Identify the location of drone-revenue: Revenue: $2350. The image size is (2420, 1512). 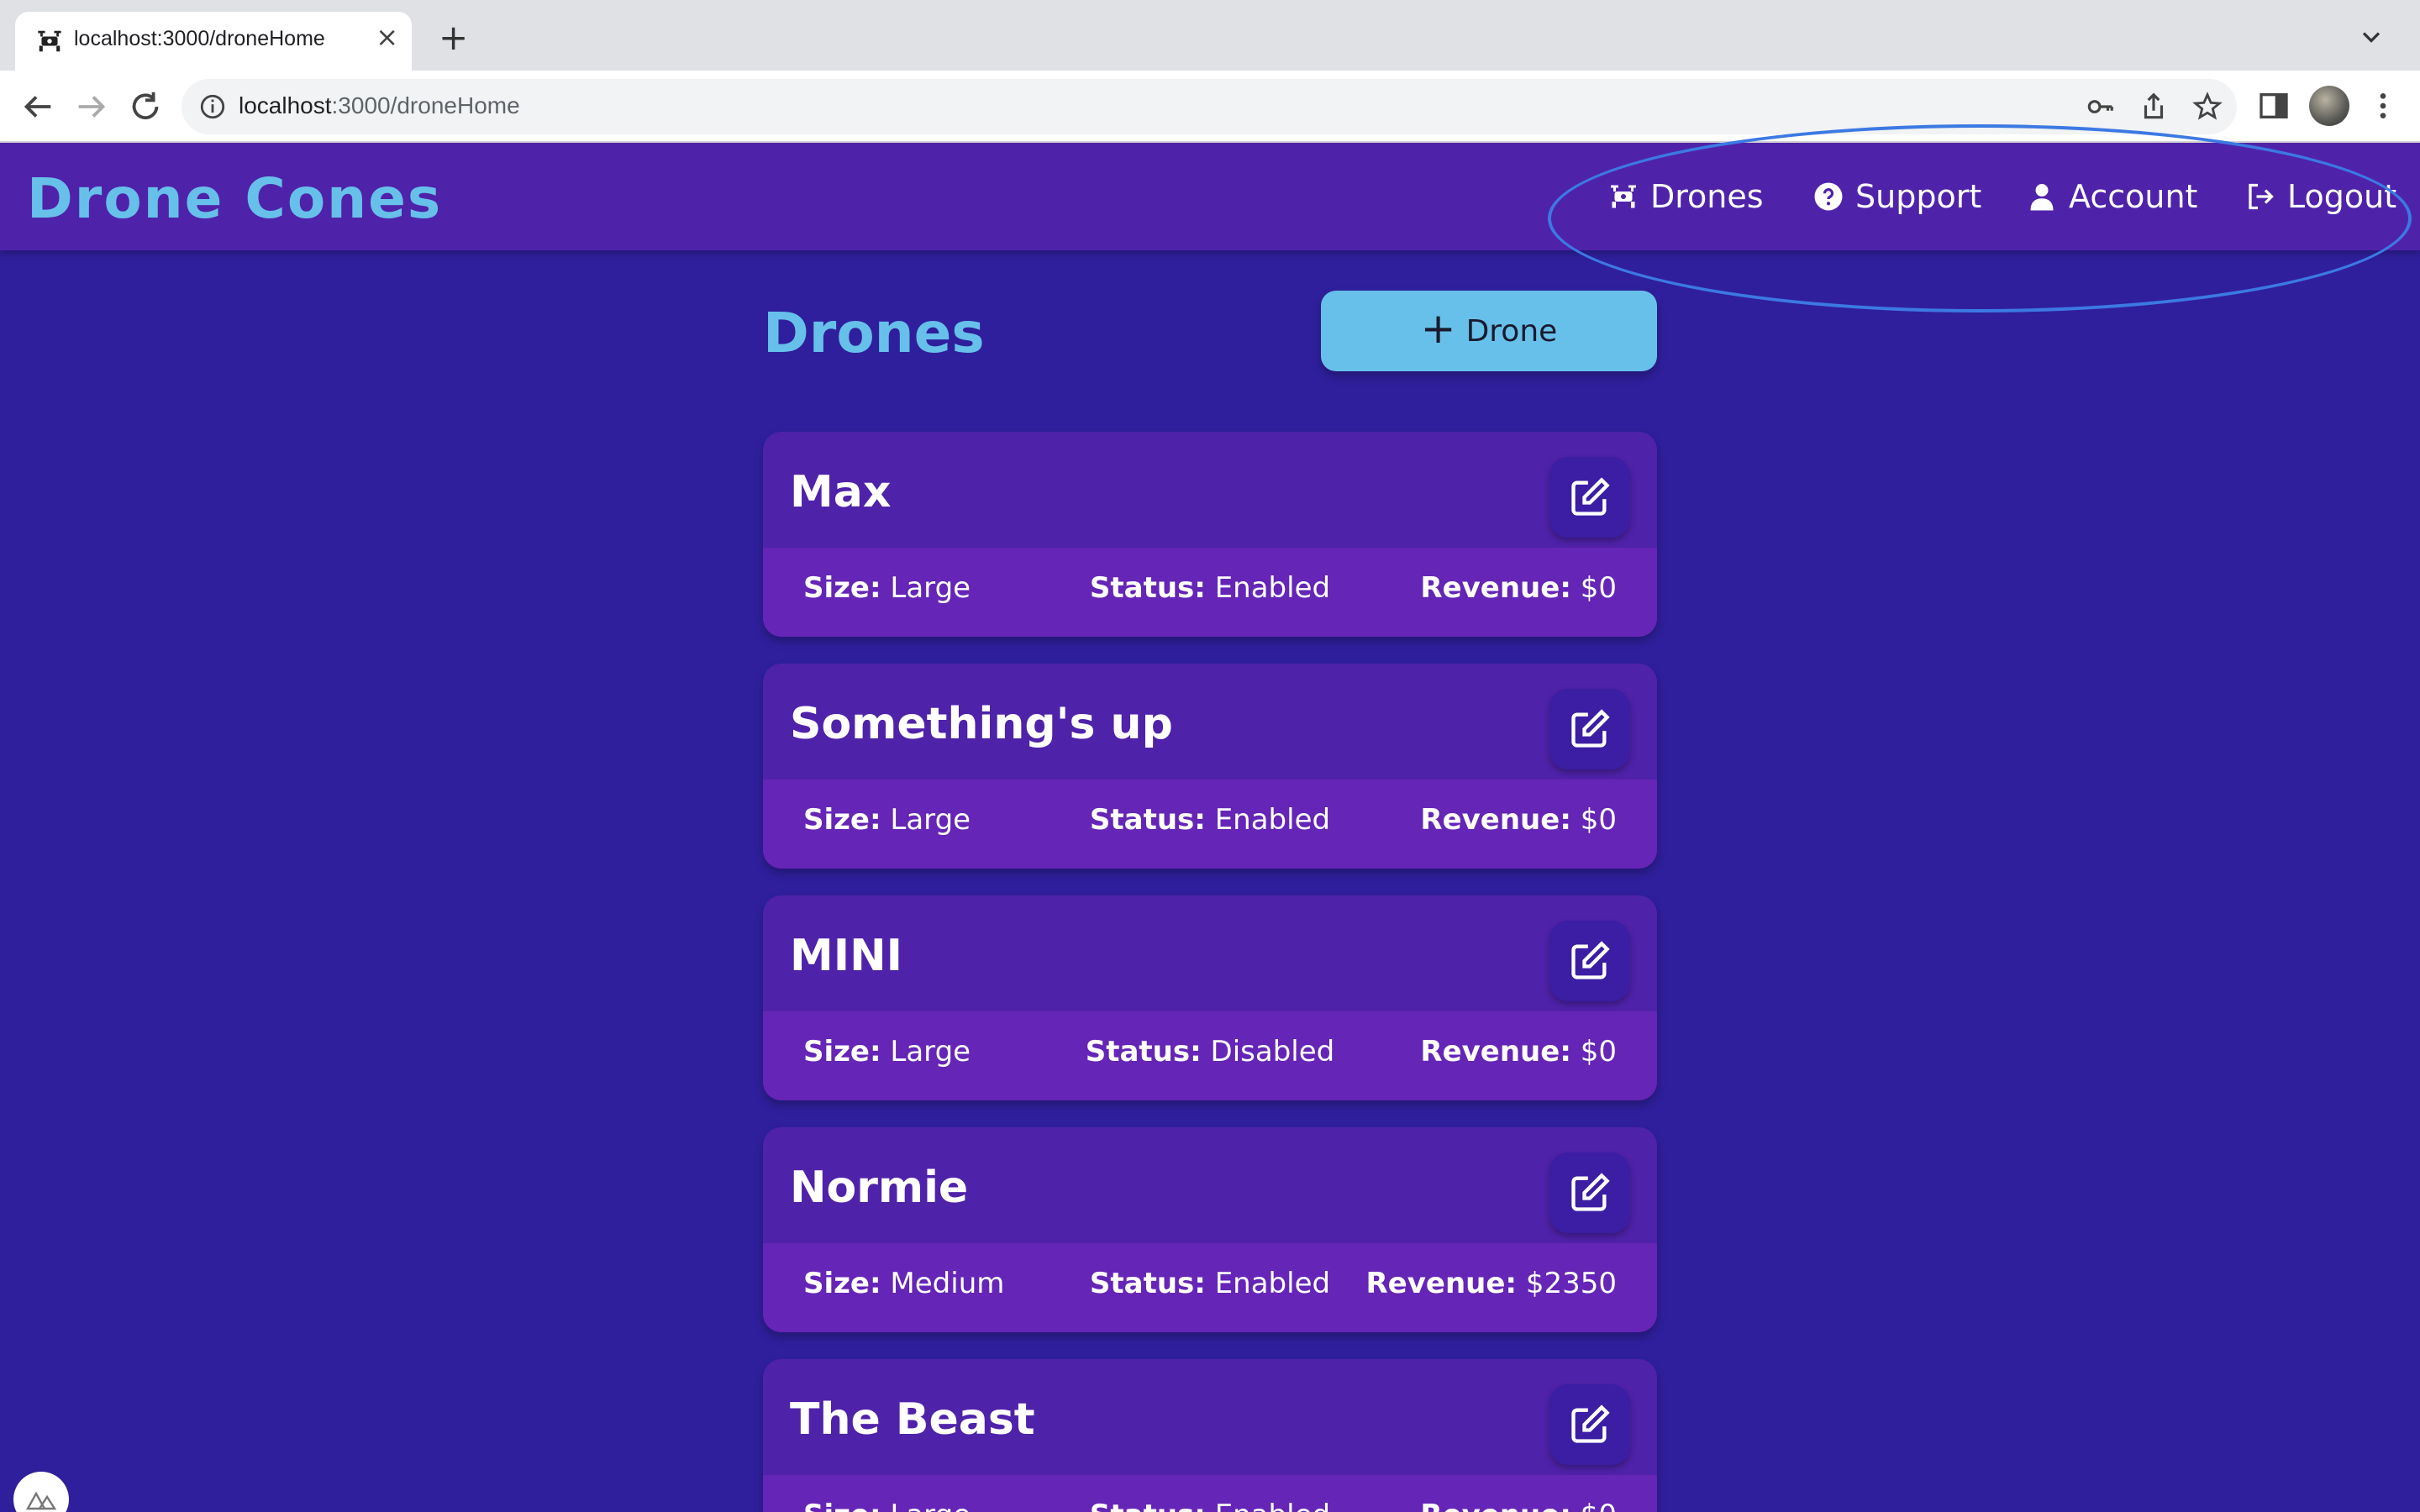
(1491, 1283).